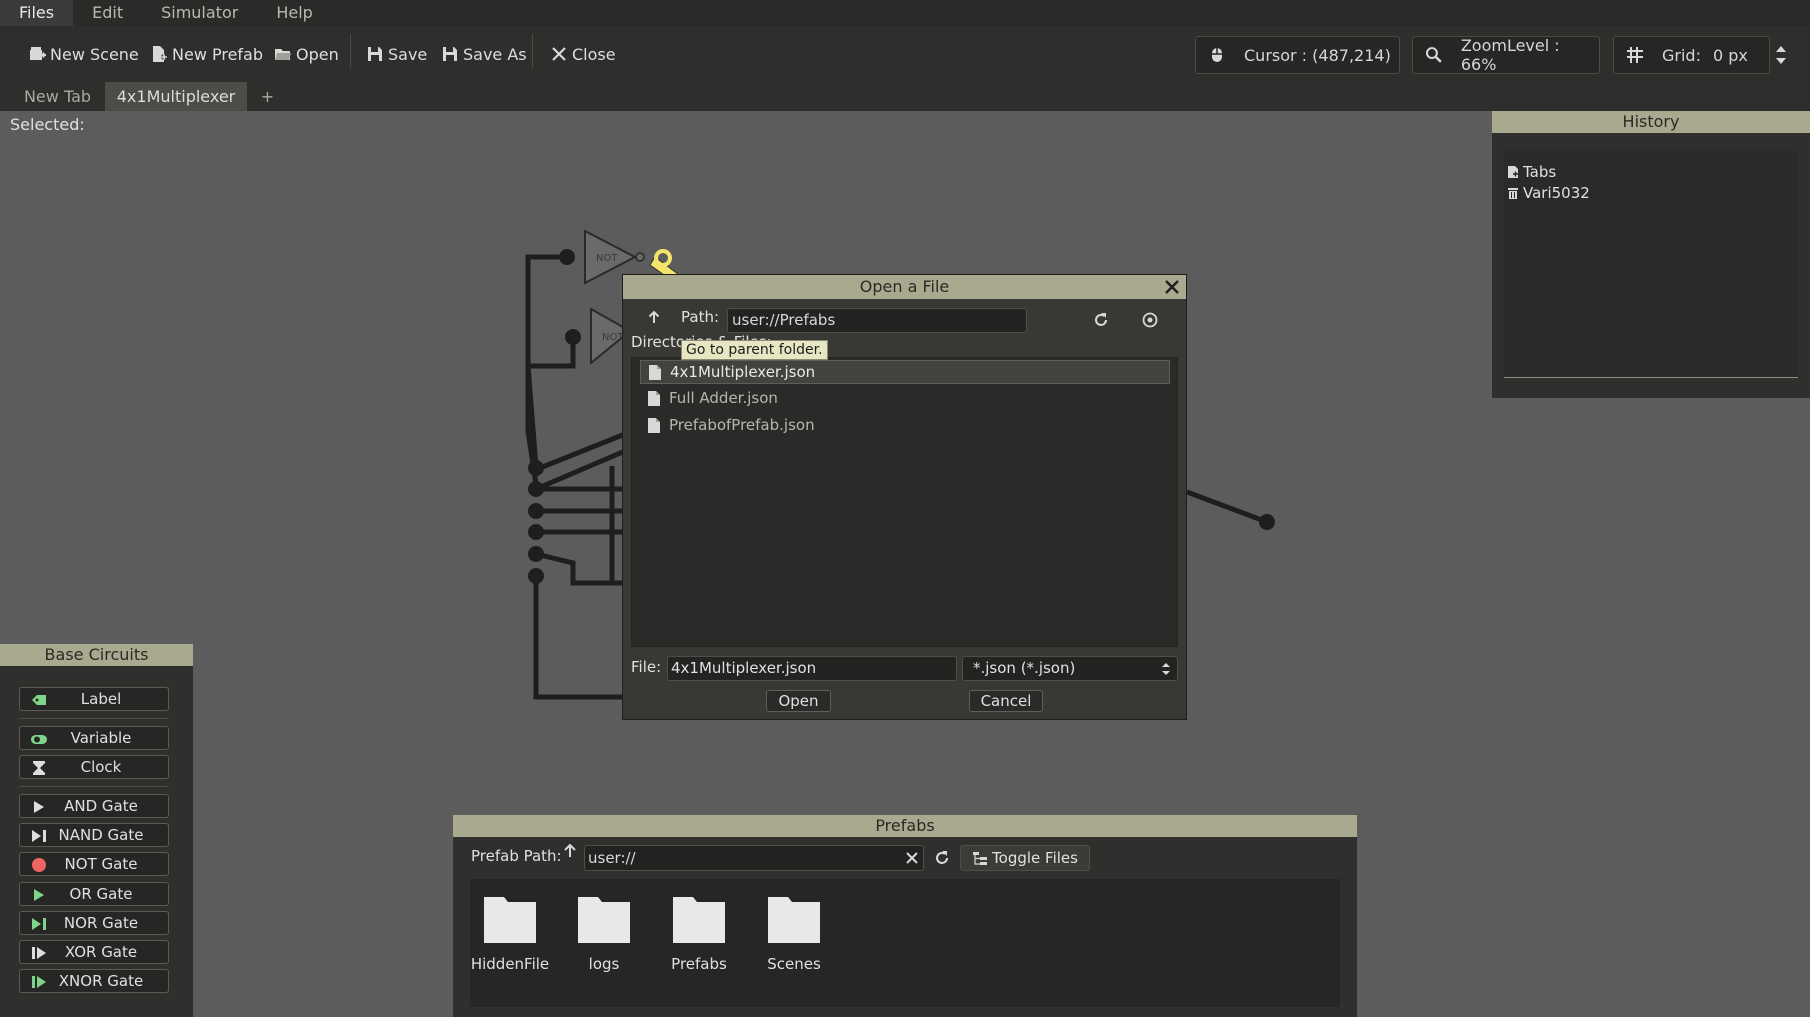 This screenshot has height=1017, width=1810. Describe the element at coordinates (905, 425) in the screenshot. I see `file-row: PrefabofPrefab.json` at that location.